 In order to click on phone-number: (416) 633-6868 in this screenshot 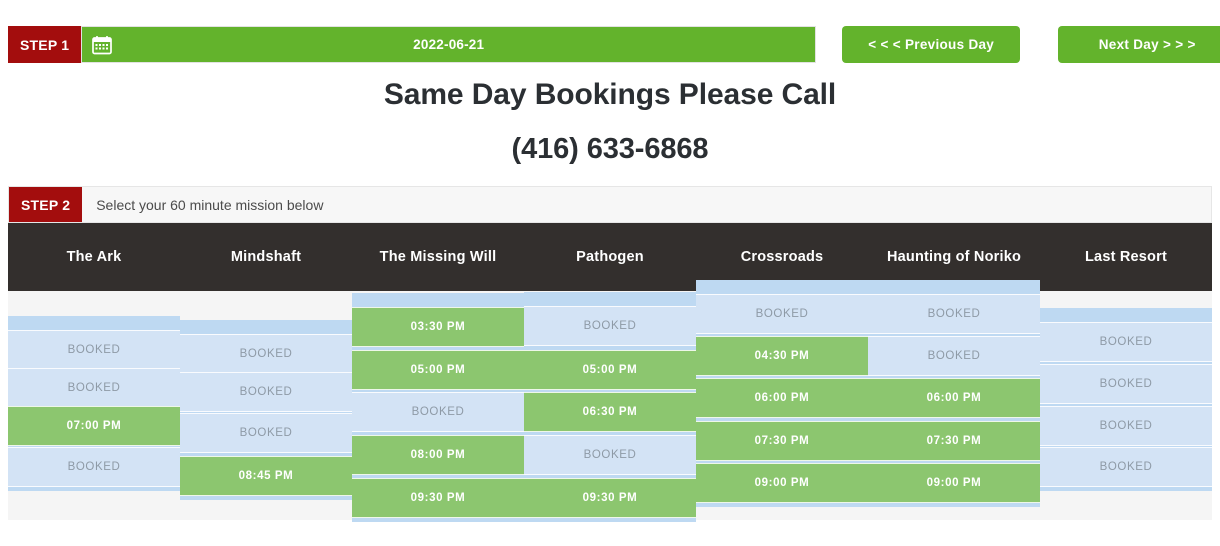, I will do `click(610, 149)`.